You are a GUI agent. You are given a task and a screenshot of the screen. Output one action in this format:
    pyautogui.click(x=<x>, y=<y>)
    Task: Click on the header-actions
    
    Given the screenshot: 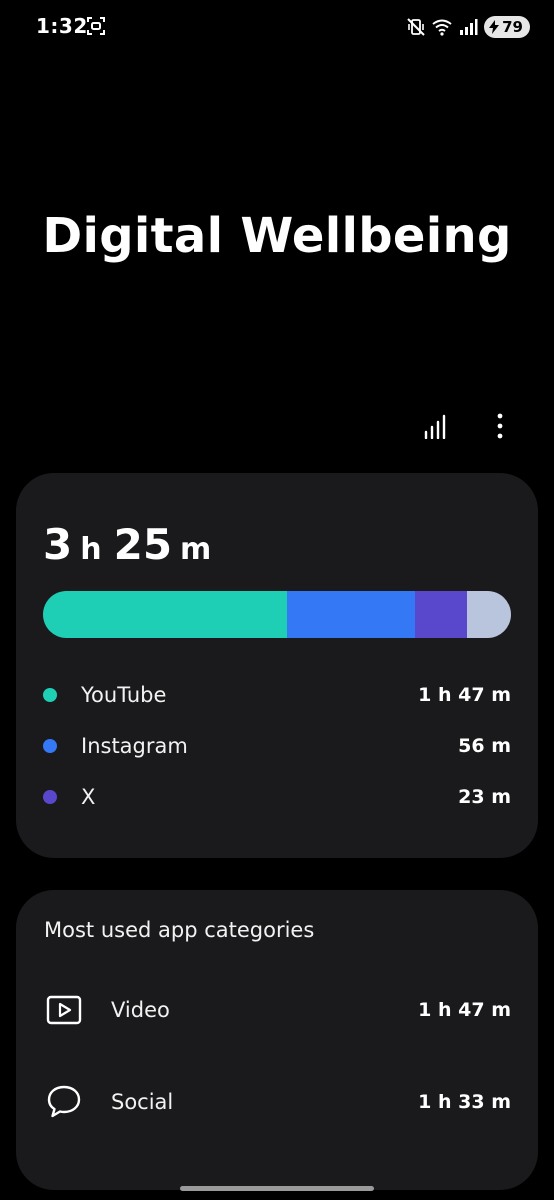 What is the action you would take?
    pyautogui.click(x=468, y=426)
    